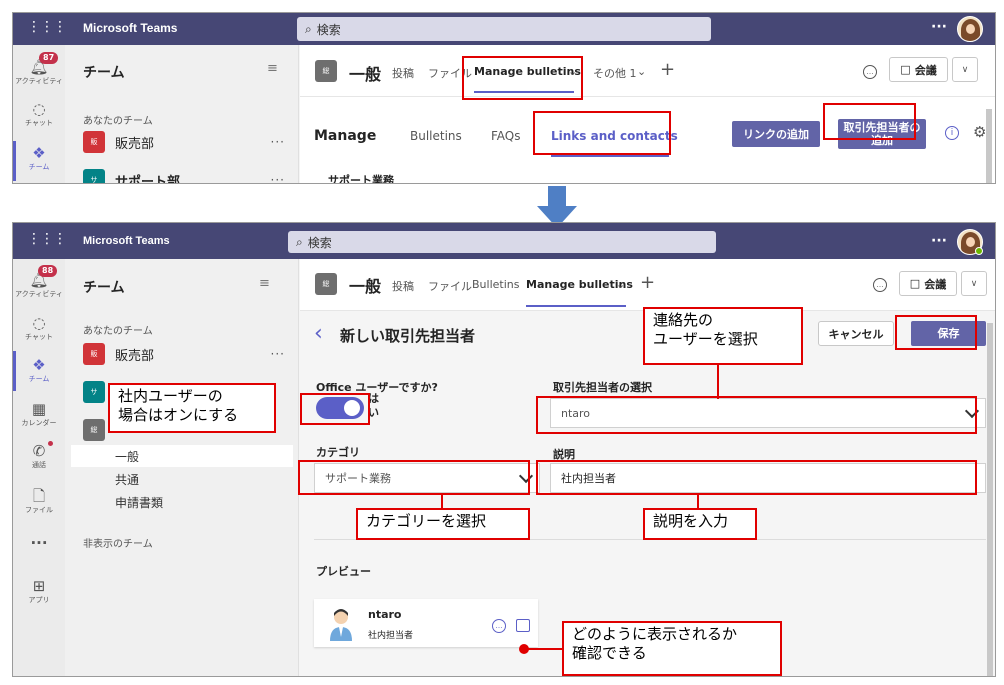 The width and height of the screenshot is (1004, 685). Describe the element at coordinates (443, 524) in the screenshot. I see `callout-select-category: カテゴリーを選択` at that location.